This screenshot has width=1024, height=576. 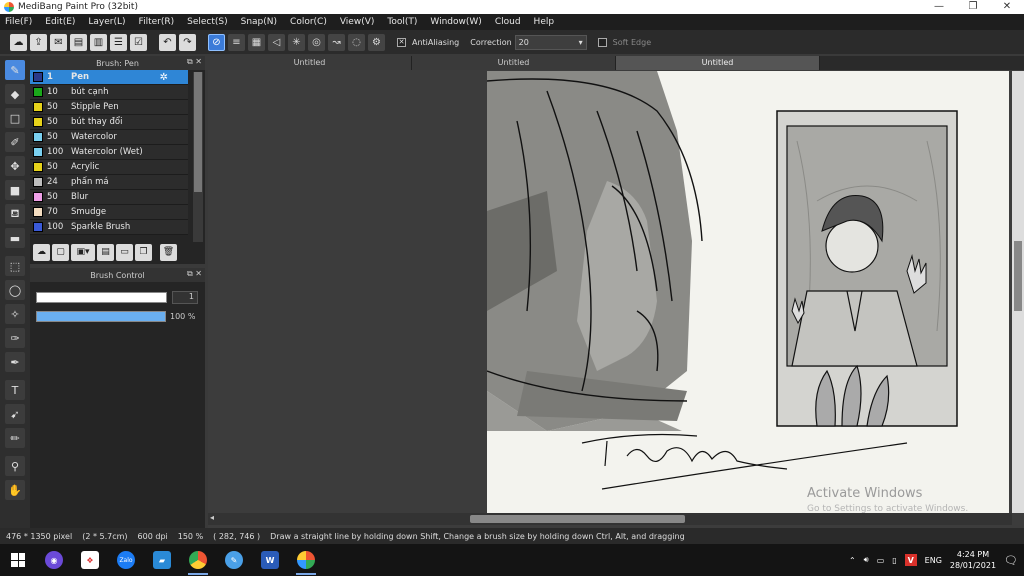 I want to click on volume-icon: 🔊︎, so click(x=866, y=560).